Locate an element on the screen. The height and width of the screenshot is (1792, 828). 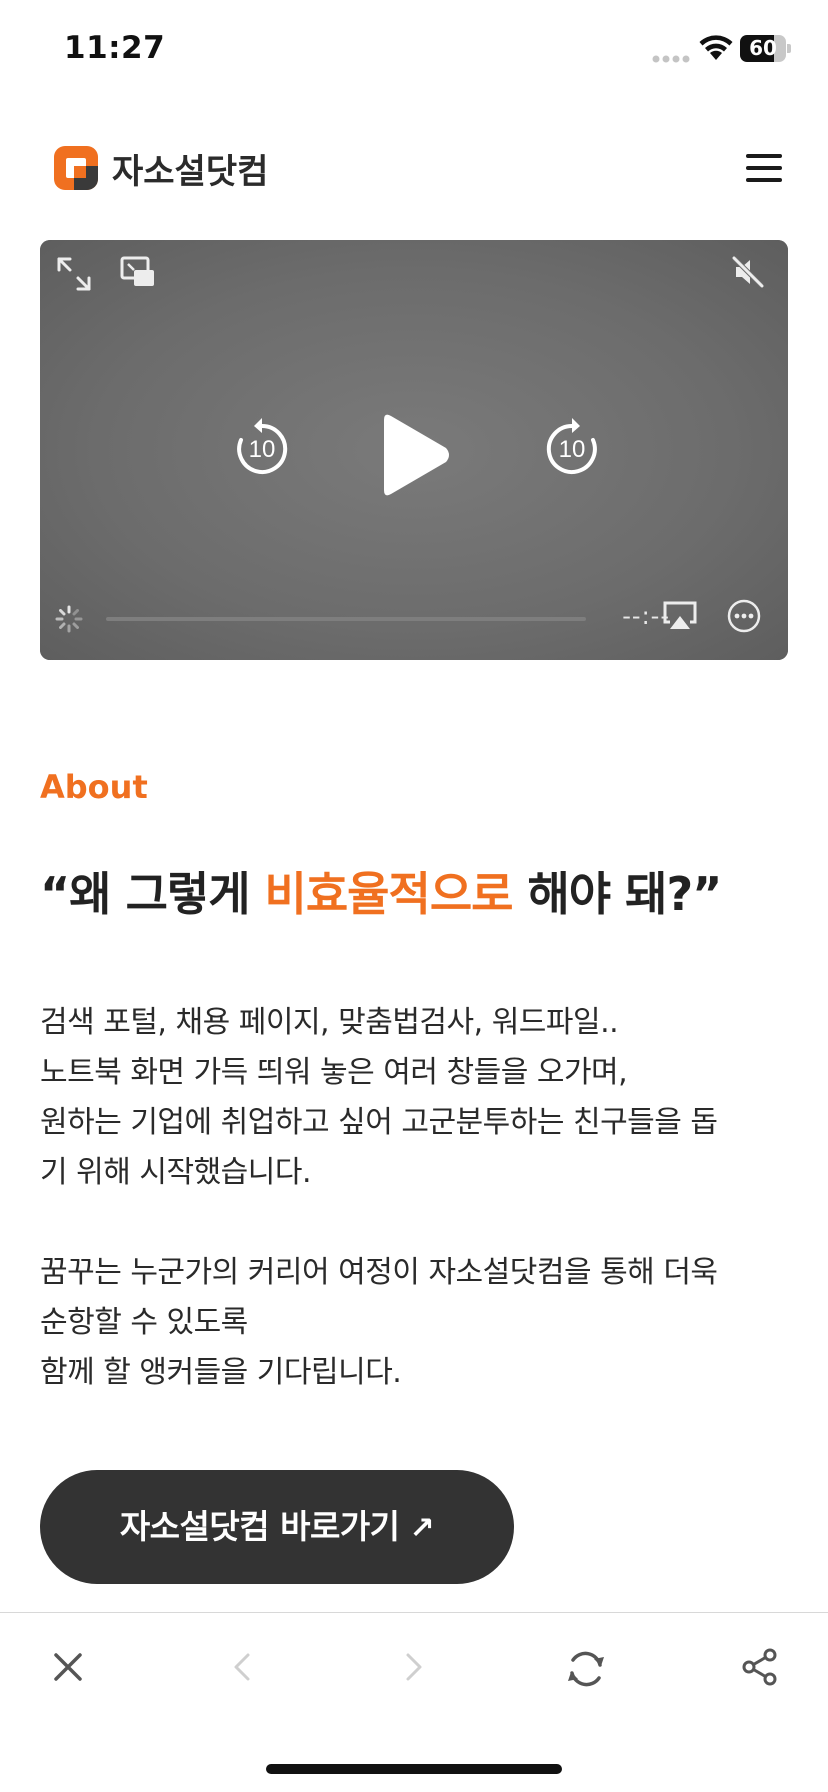
section-eyebrow: About is located at coordinates (94, 787).